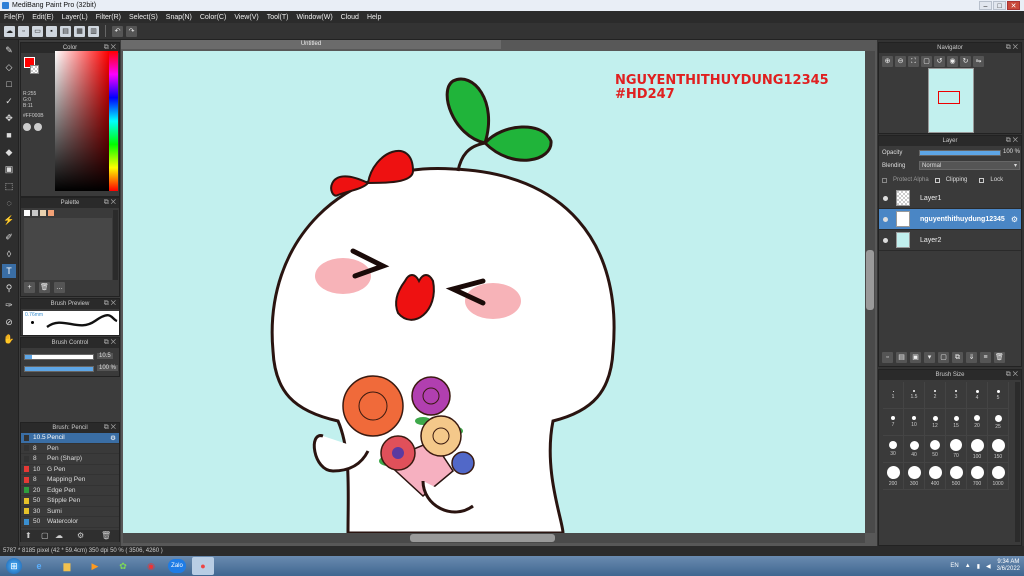  I want to click on brush-size-option: 15, so click(956, 422).